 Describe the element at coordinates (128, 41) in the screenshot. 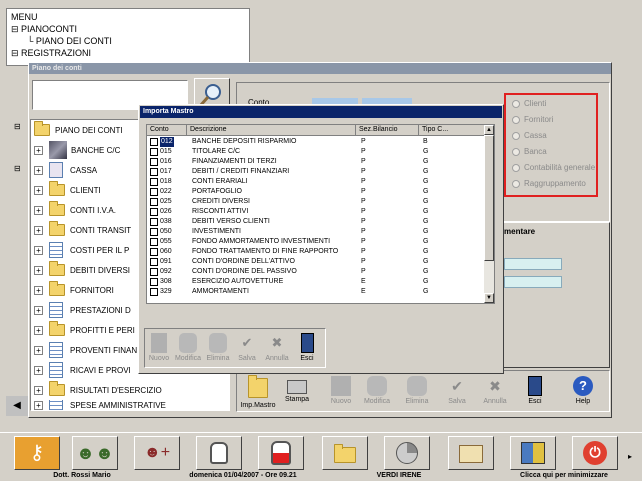

I see `menu-item-piano-dei-conti: └ PIANO DEI CONTI` at that location.